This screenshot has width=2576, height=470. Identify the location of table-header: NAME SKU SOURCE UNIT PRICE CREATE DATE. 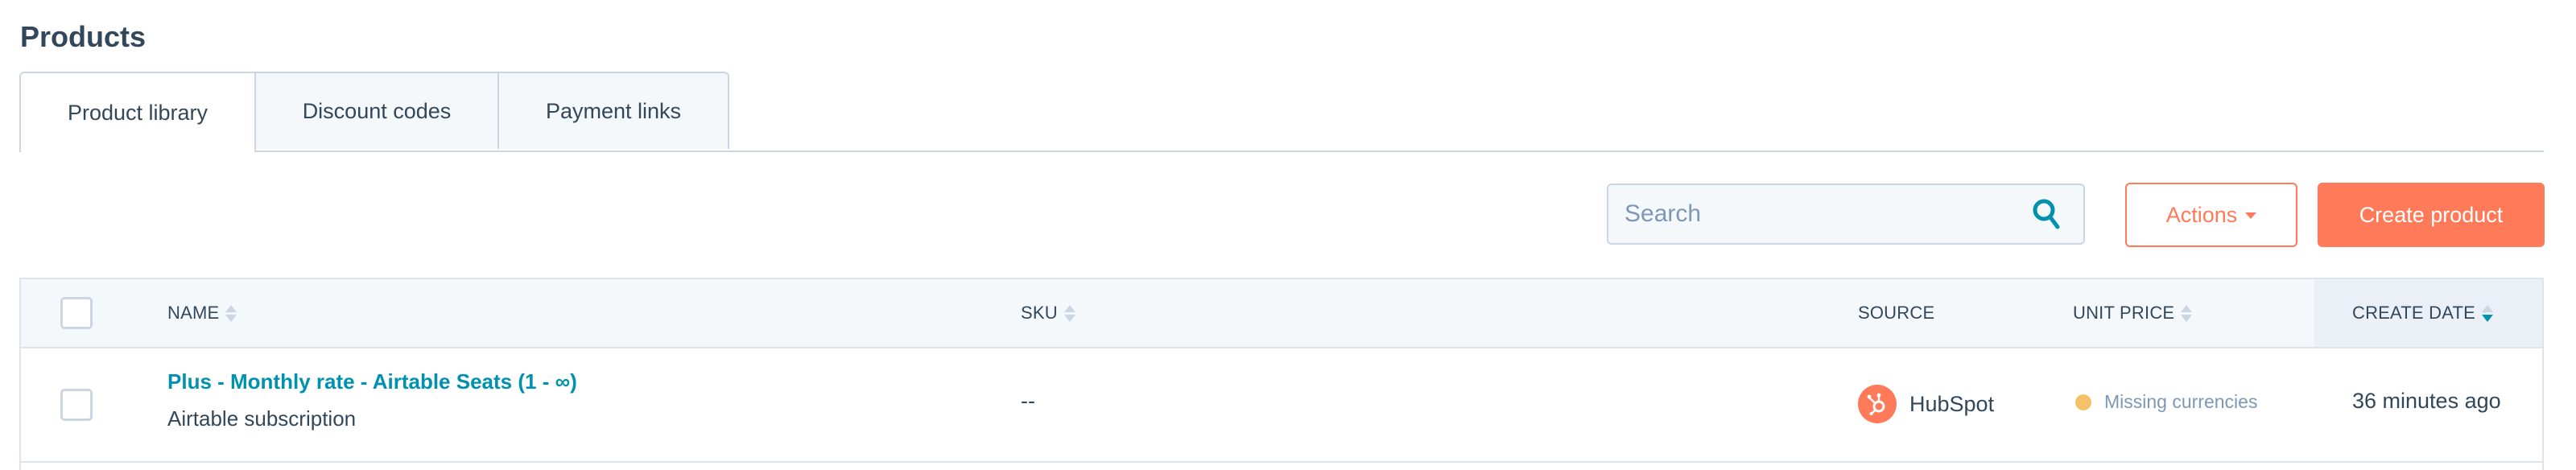
(1281, 313).